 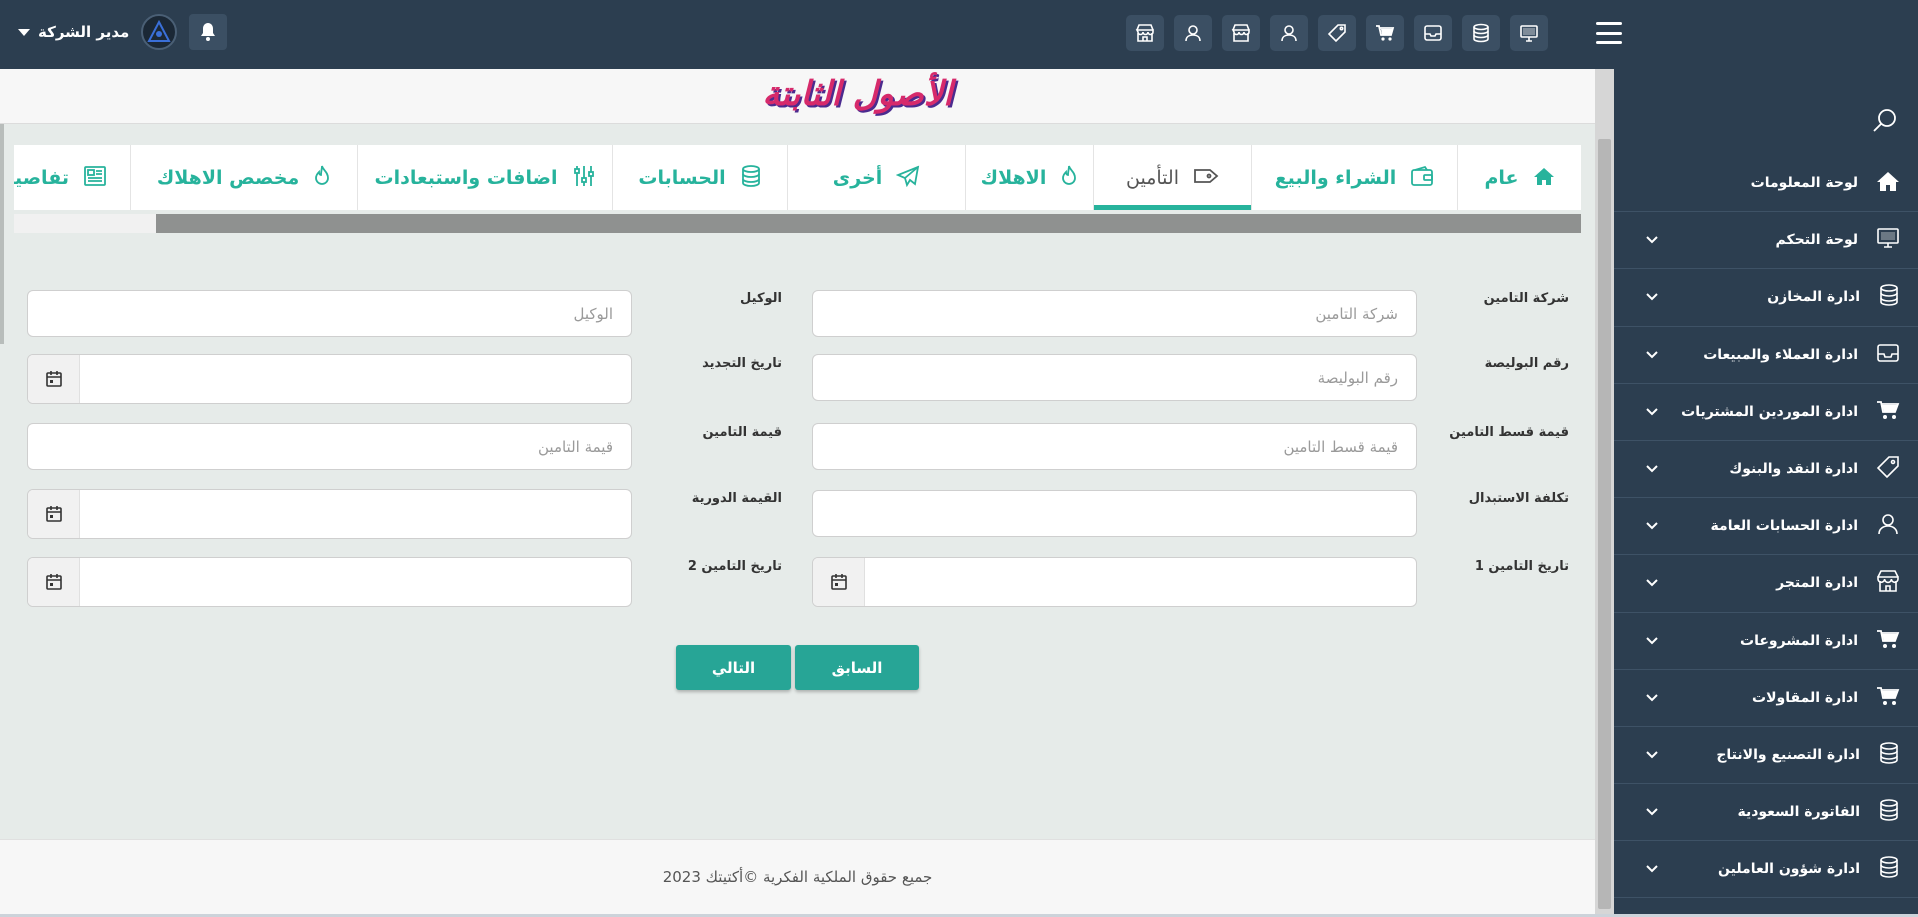 What do you see at coordinates (72, 177) in the screenshot?
I see `tab-details: تفاصيل` at bounding box center [72, 177].